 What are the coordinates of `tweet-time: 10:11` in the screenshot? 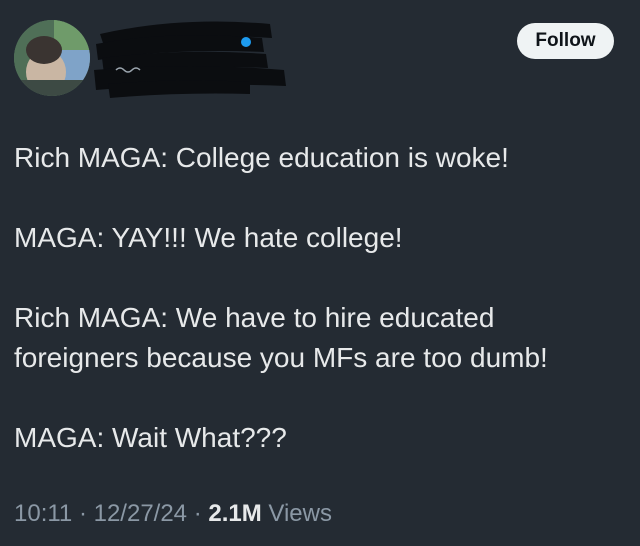 It's located at (43, 513).